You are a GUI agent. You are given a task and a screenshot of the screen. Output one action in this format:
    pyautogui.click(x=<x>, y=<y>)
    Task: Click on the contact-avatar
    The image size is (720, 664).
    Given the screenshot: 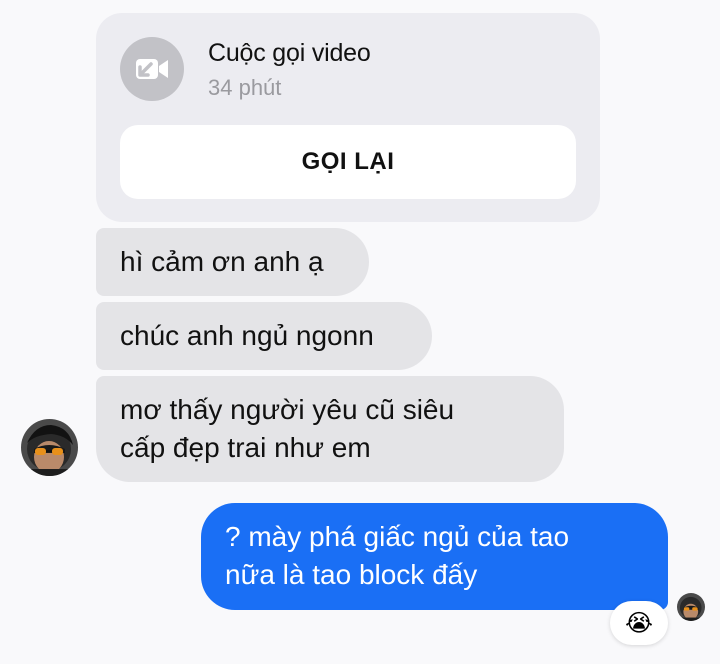 What is the action you would take?
    pyautogui.click(x=49, y=447)
    